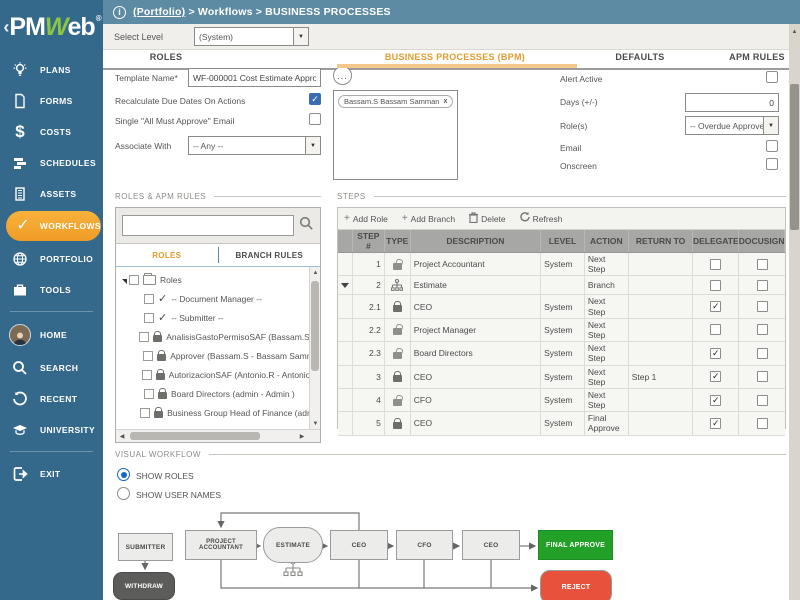 The width and height of the screenshot is (800, 600). I want to click on sidebar-item-exit: EXIT, so click(51, 473).